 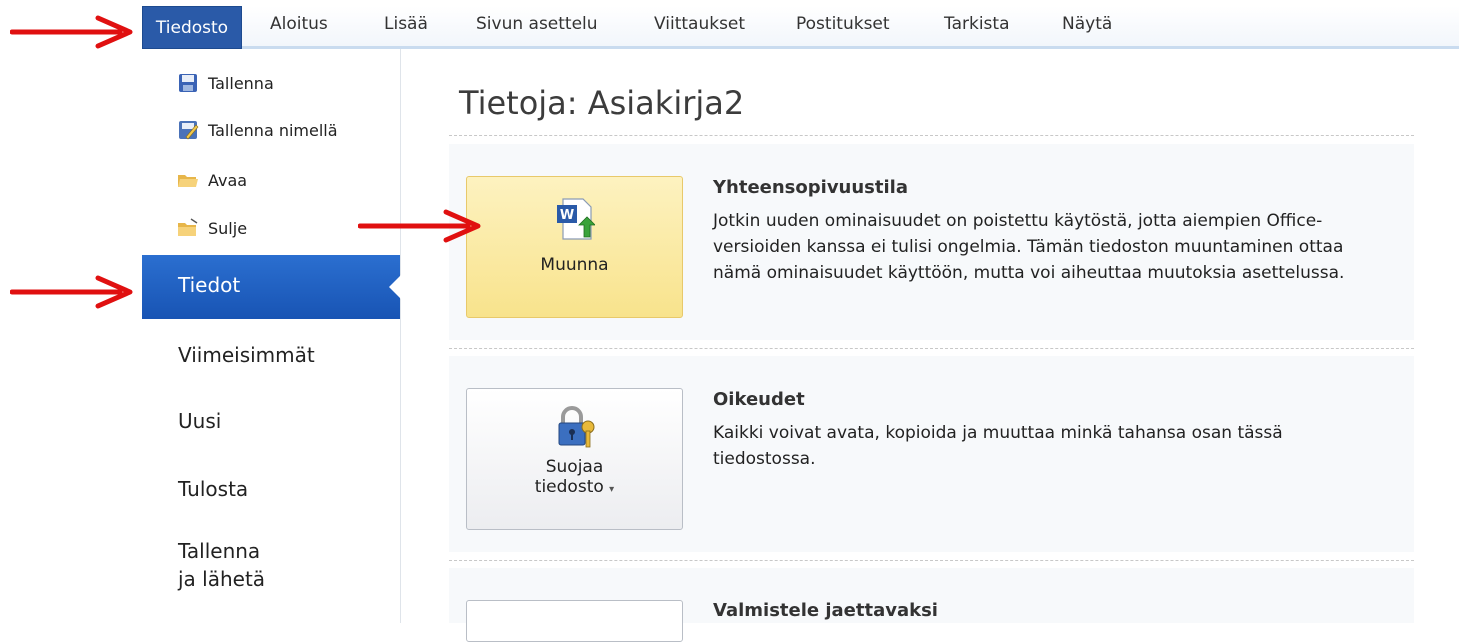 What do you see at coordinates (843, 24) in the screenshot?
I see `tab-postitukset: Postitukset` at bounding box center [843, 24].